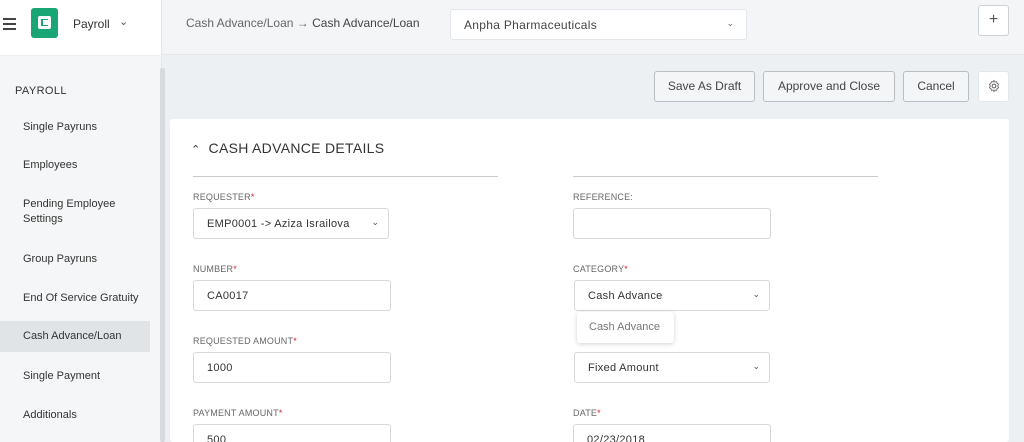 The image size is (1024, 442). Describe the element at coordinates (75, 165) in the screenshot. I see `sidebar-item-employees: Employees` at that location.